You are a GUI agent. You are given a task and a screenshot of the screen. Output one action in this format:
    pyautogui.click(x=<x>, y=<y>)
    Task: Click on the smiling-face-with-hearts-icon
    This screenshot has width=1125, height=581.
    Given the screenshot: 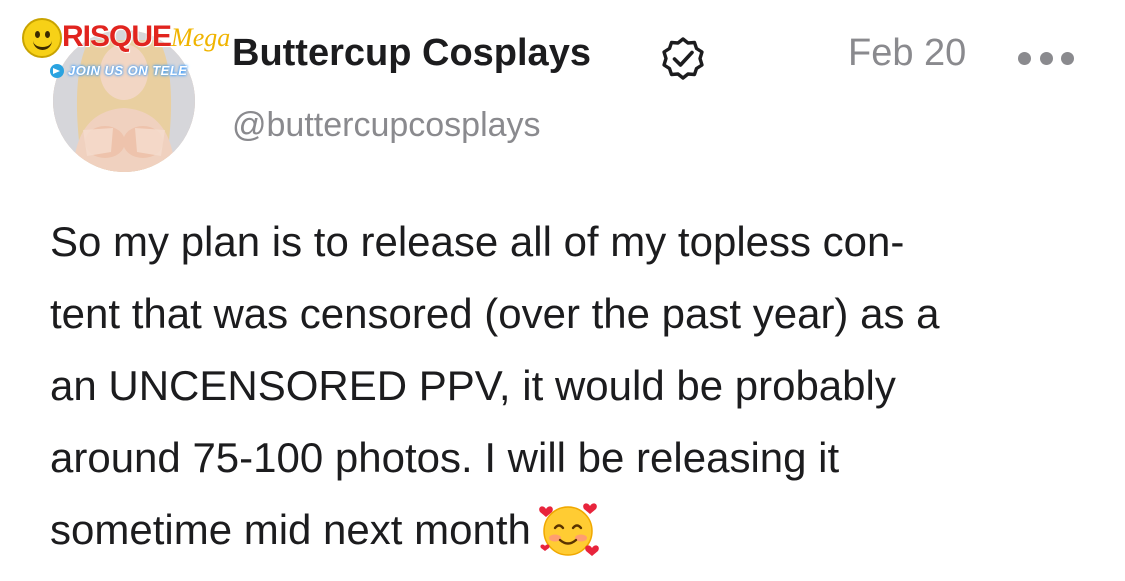 What is the action you would take?
    pyautogui.click(x=569, y=529)
    